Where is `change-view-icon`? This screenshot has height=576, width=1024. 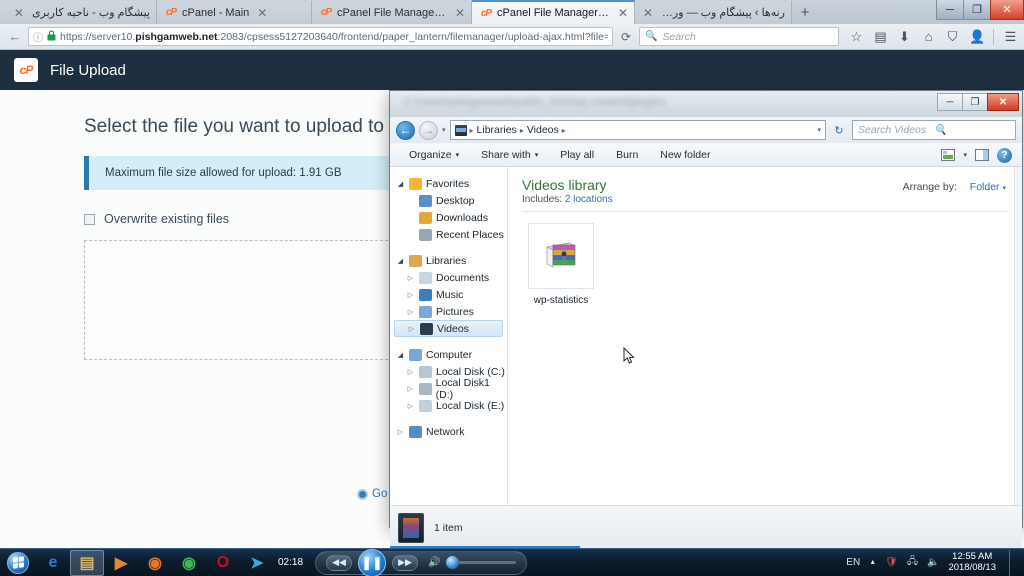 change-view-icon is located at coordinates (948, 155).